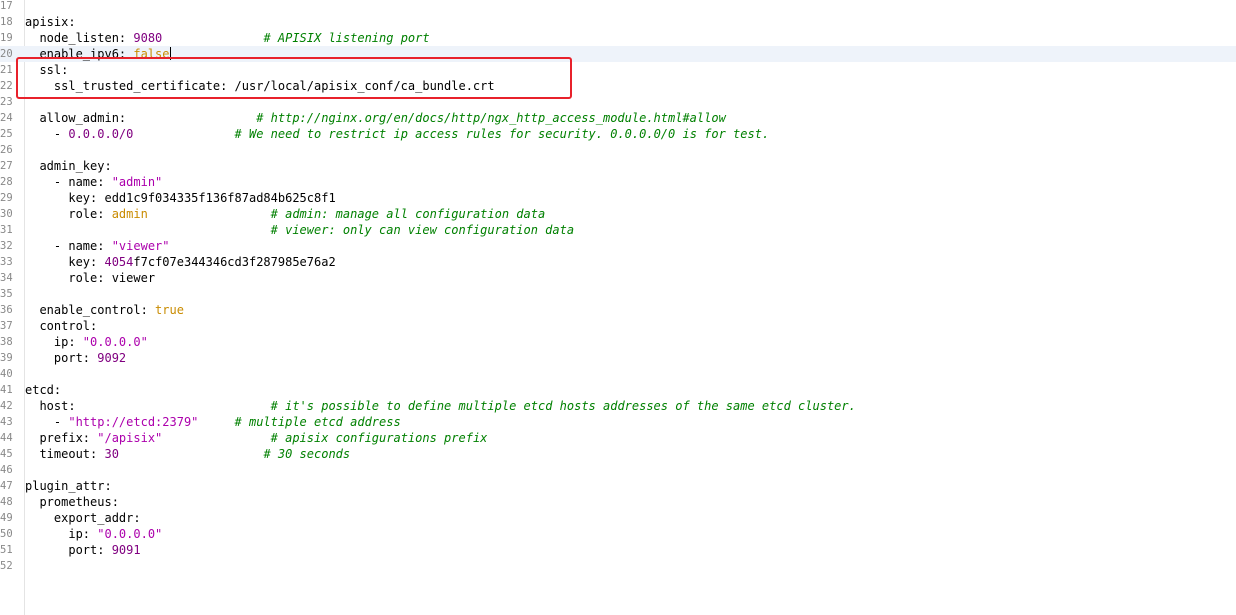 This screenshot has height=615, width=1236. Describe the element at coordinates (6, 214) in the screenshot. I see `line-number: 30` at that location.